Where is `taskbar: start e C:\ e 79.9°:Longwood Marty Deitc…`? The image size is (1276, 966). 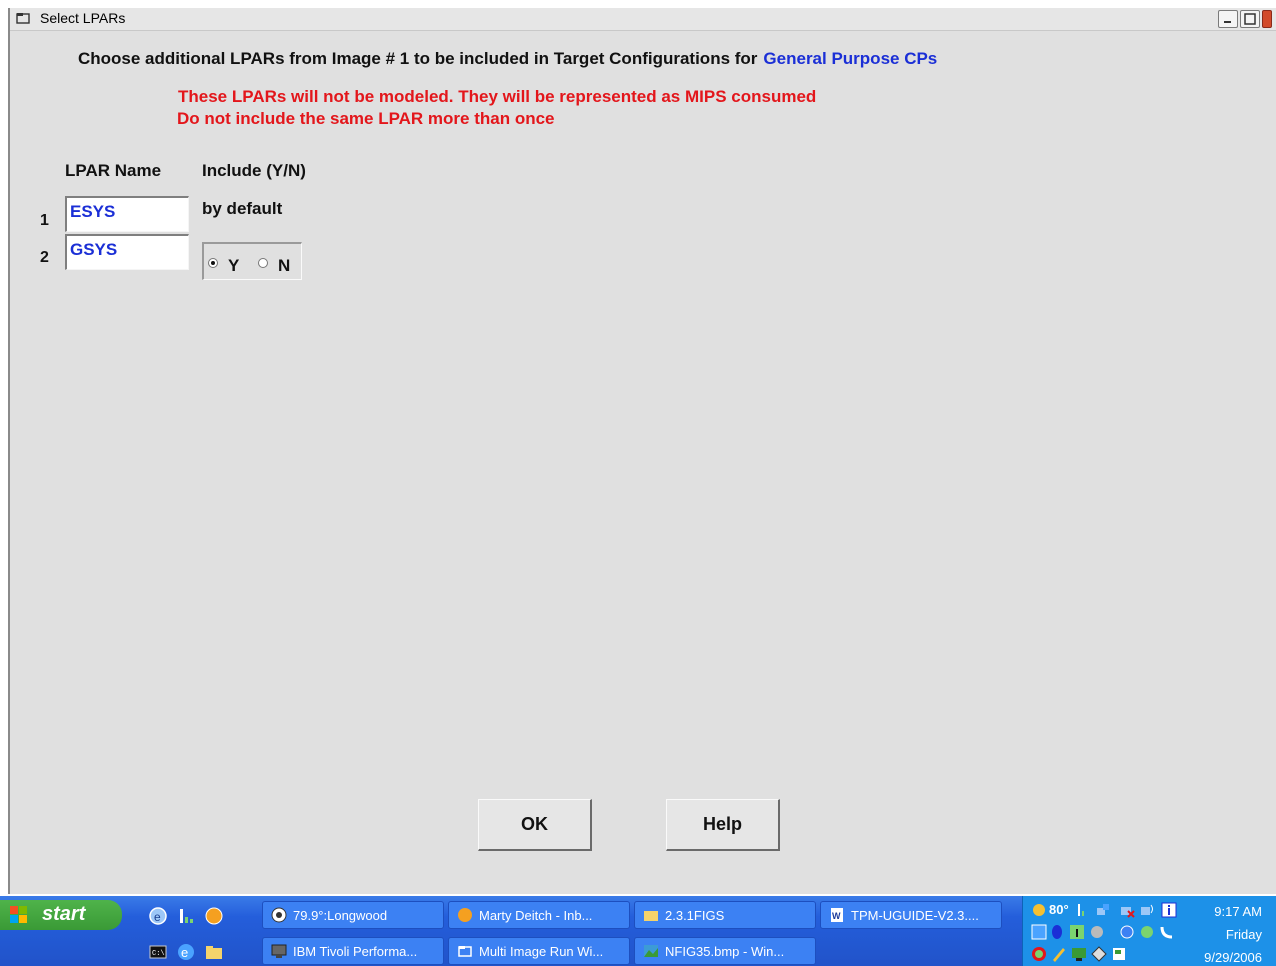
taskbar: start e C:\ e 79.9°:Longwood Marty Deitc… is located at coordinates (638, 931).